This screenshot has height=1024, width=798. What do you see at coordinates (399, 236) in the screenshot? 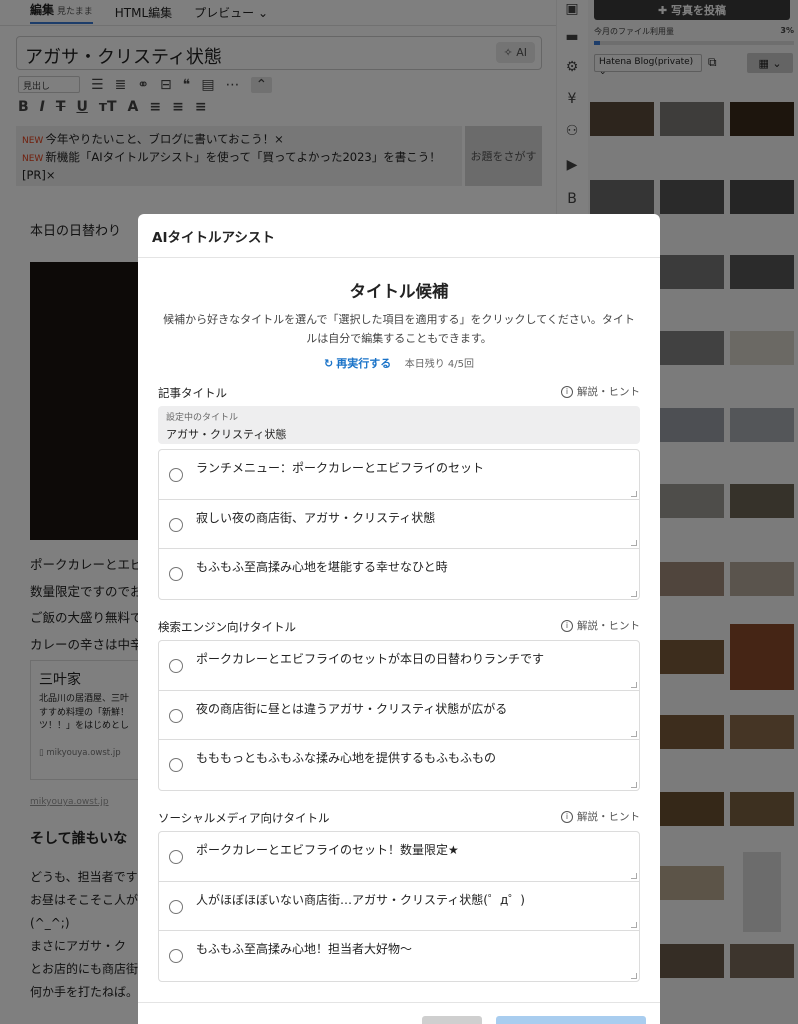
I see `dialog-header: AIタイトルアシスト` at bounding box center [399, 236].